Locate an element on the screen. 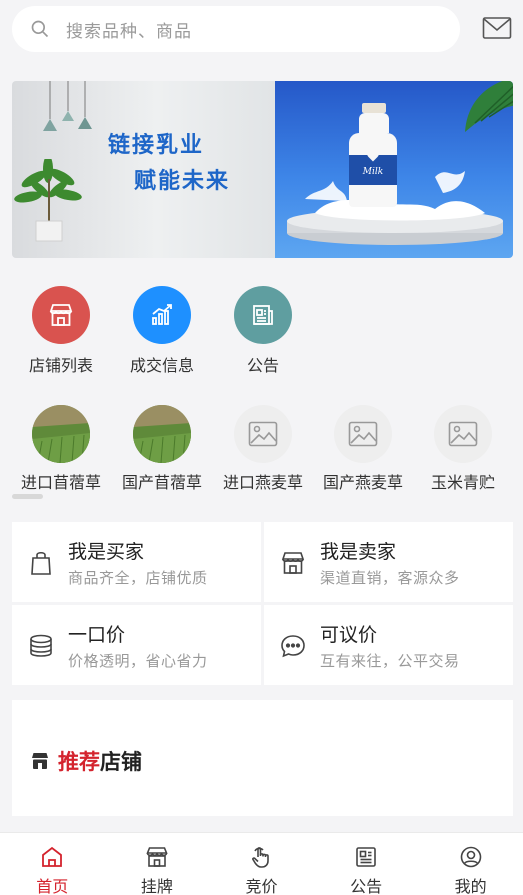  role-subtitle: 互有来往，公平交易 is located at coordinates (390, 661).